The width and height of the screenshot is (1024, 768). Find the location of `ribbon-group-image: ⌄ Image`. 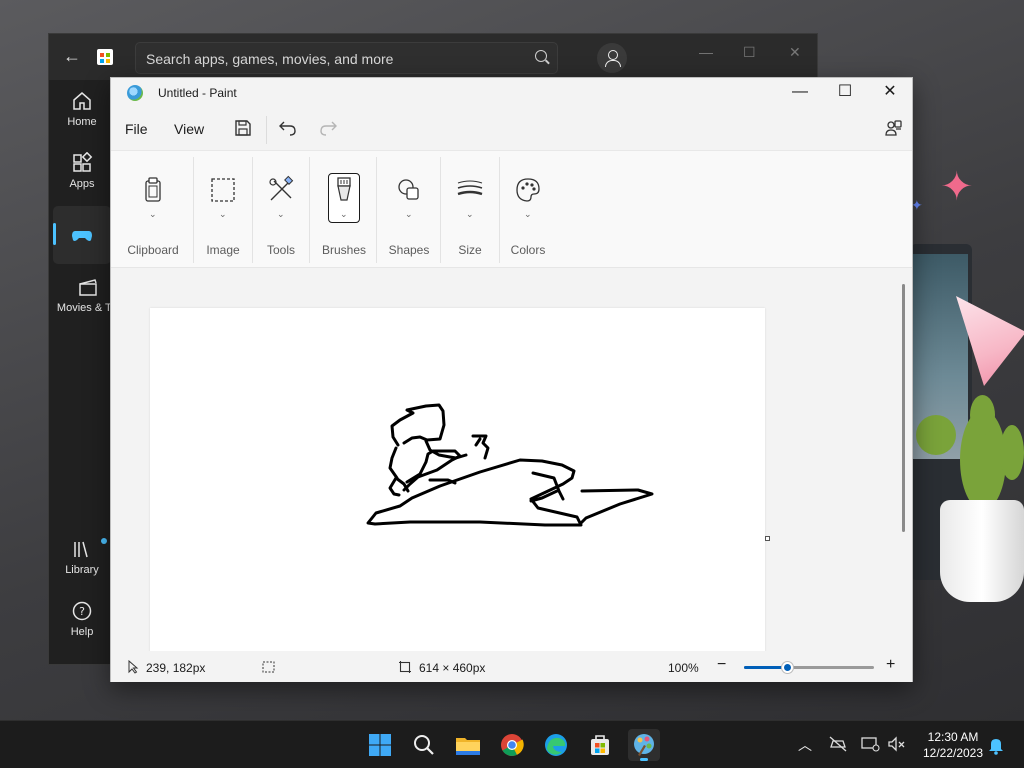

ribbon-group-image: ⌄ Image is located at coordinates (223, 209).